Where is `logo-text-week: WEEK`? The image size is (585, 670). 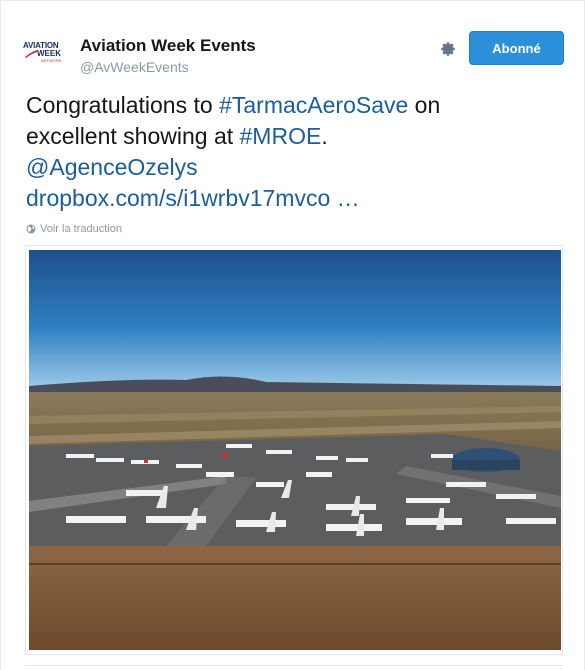
logo-text-week: WEEK is located at coordinates (49, 53).